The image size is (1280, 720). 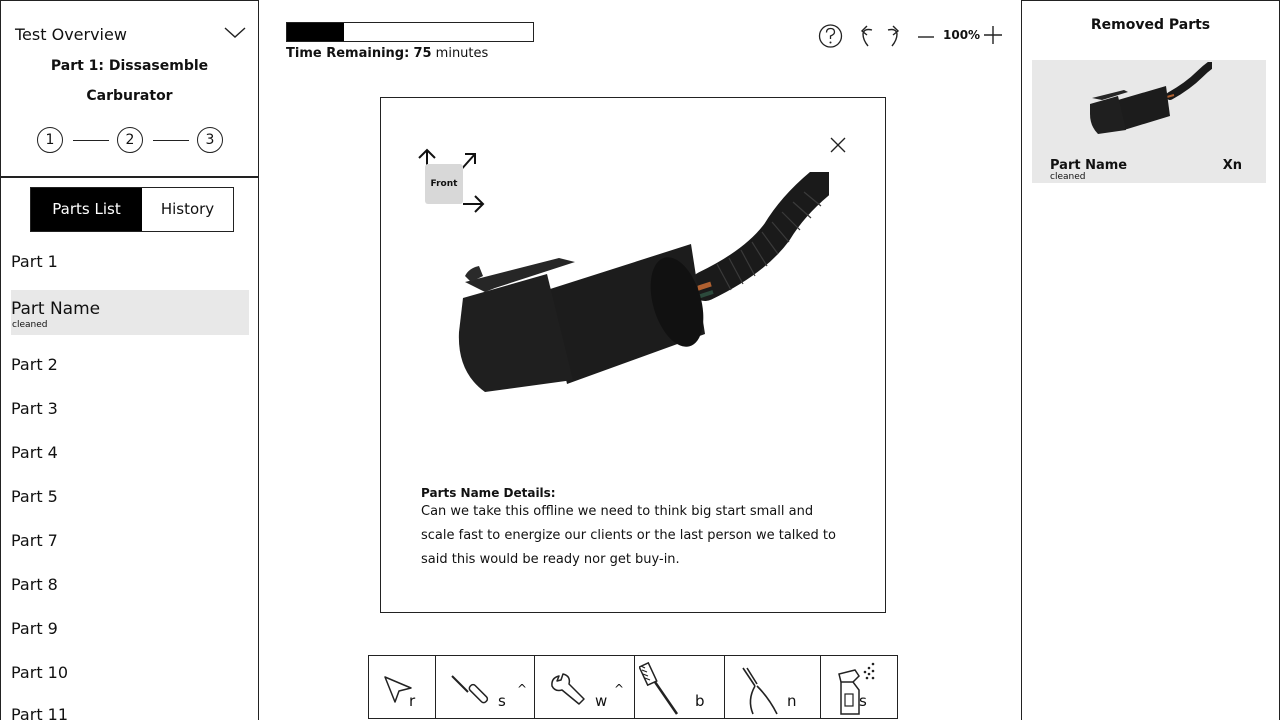 I want to click on zoom-level: 100%, so click(x=962, y=35).